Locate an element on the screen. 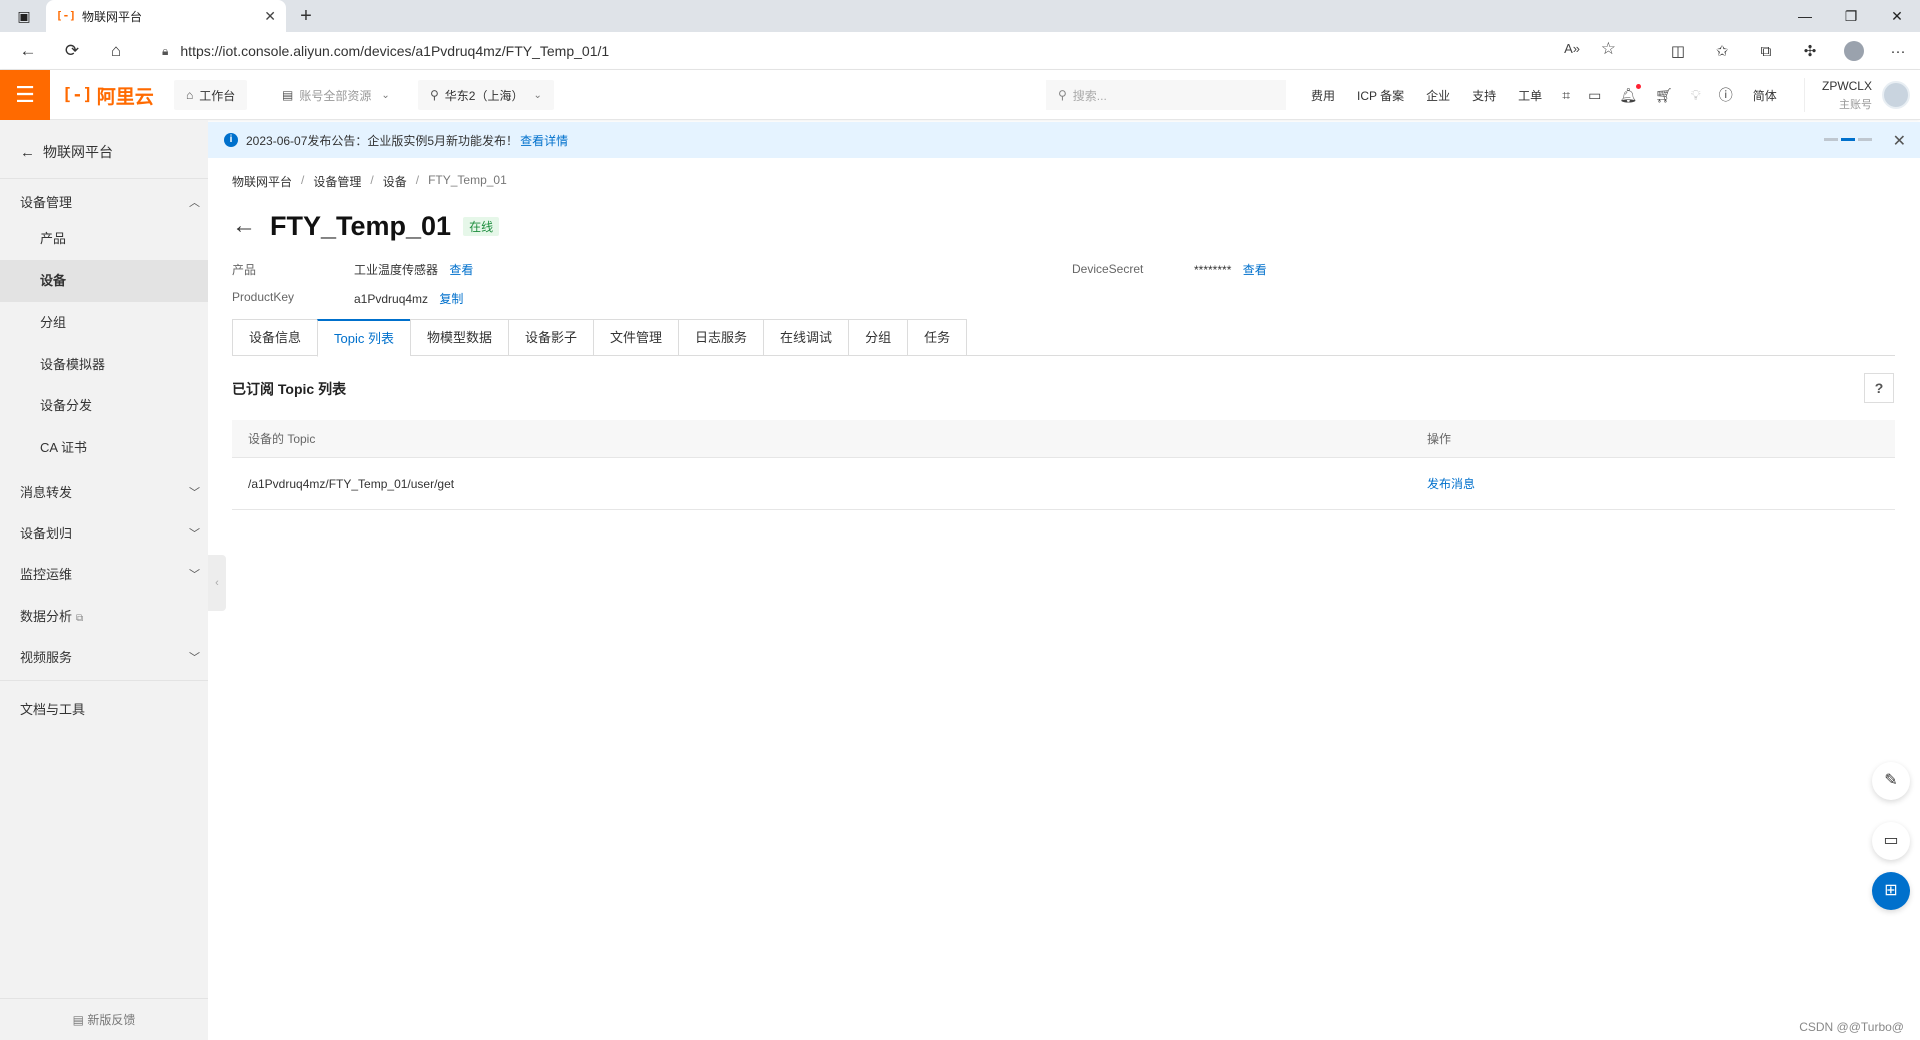  more-icon: ··· is located at coordinates (1898, 51).